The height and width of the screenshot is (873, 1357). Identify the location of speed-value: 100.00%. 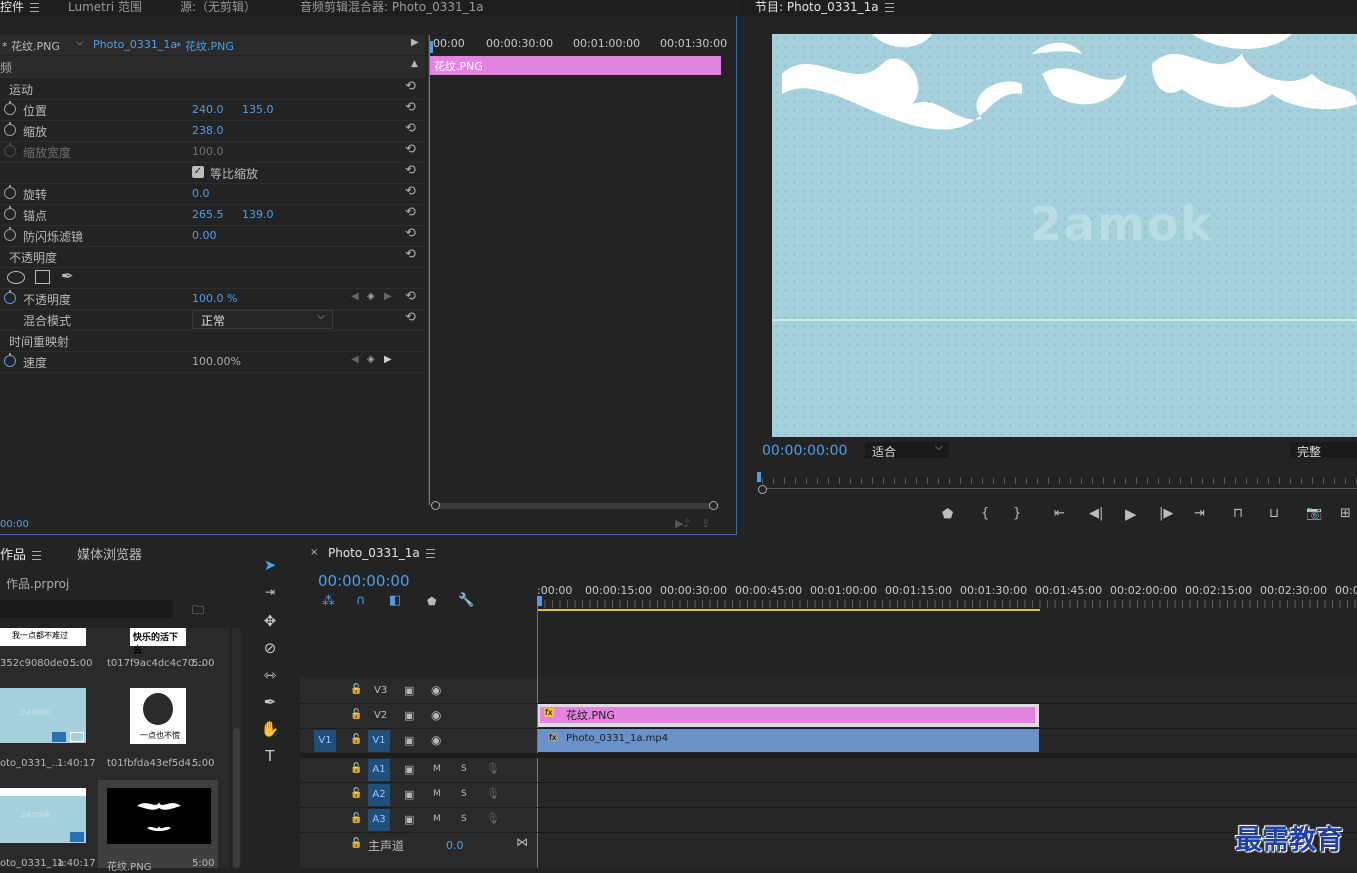
(216, 361).